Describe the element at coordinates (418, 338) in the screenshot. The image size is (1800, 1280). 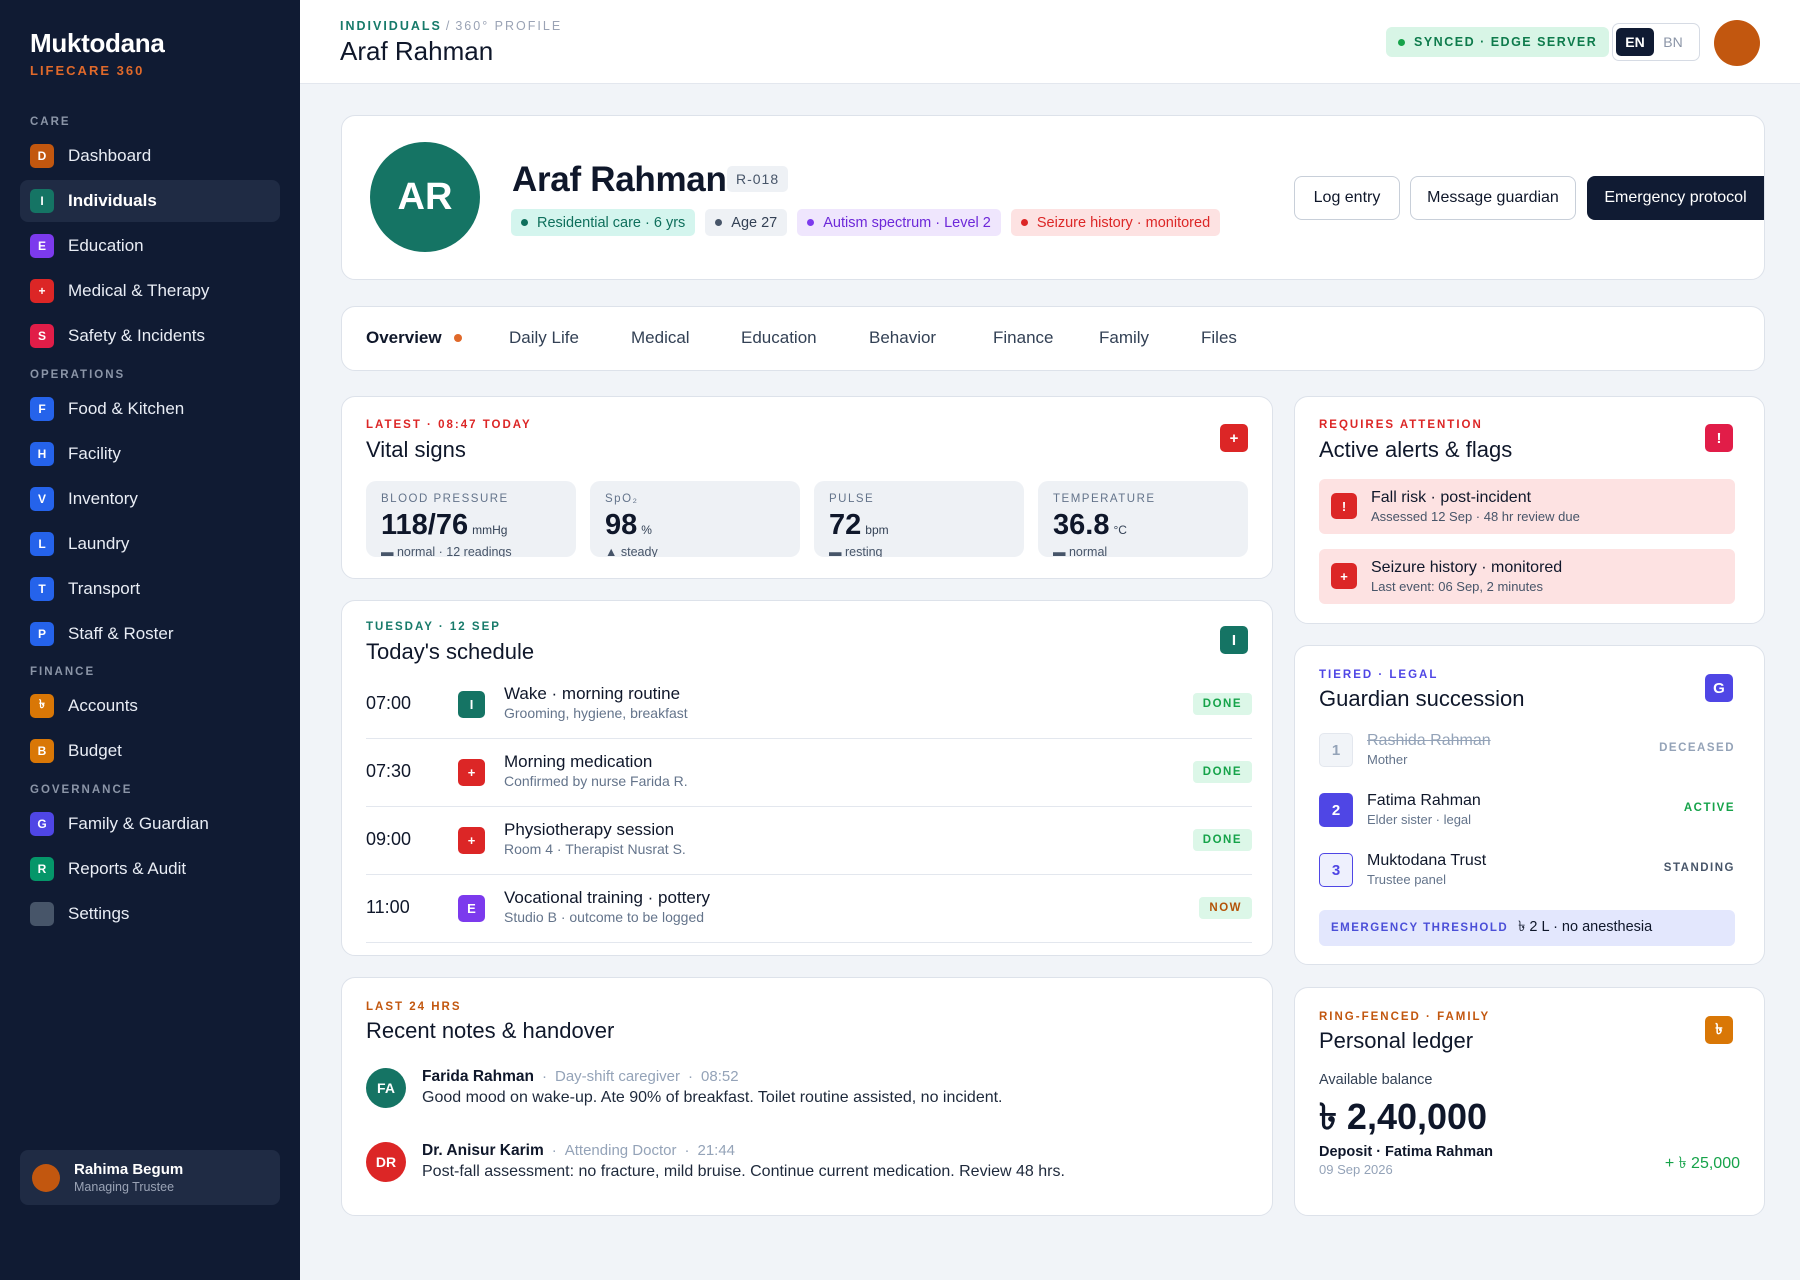
I see `tab-overview: Overview` at that location.